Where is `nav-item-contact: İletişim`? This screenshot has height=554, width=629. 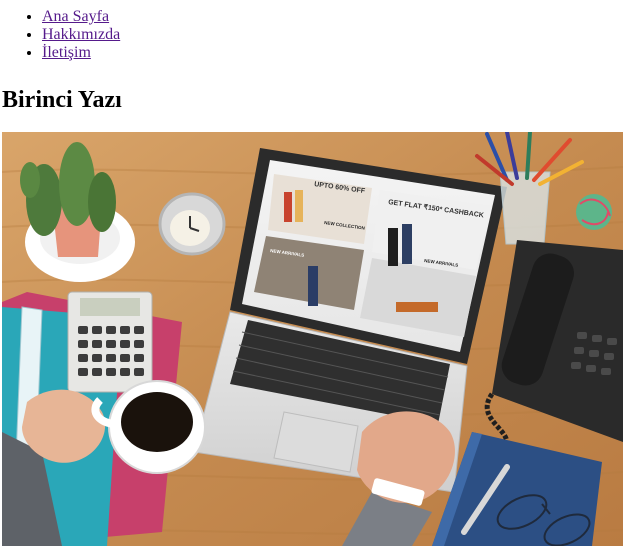
nav-item-contact: İletişim is located at coordinates (81, 53).